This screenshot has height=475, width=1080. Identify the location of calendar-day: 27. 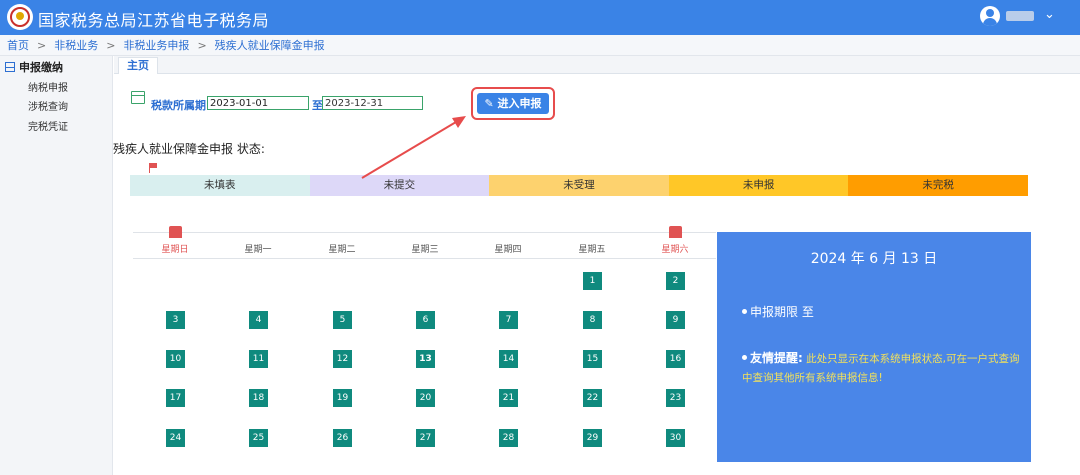
(425, 438).